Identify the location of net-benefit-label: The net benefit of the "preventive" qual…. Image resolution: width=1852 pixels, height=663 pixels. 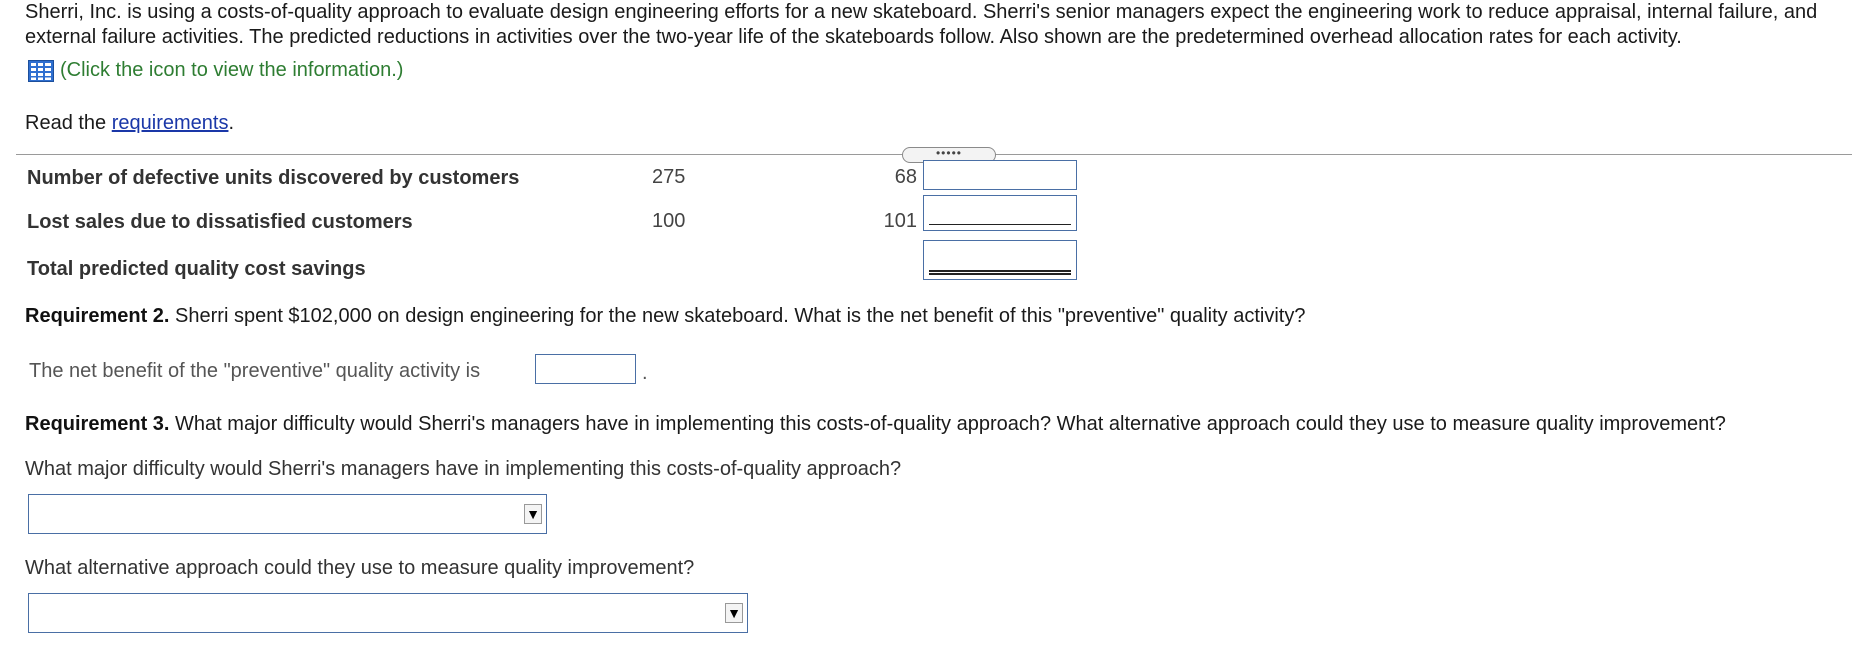
(255, 371).